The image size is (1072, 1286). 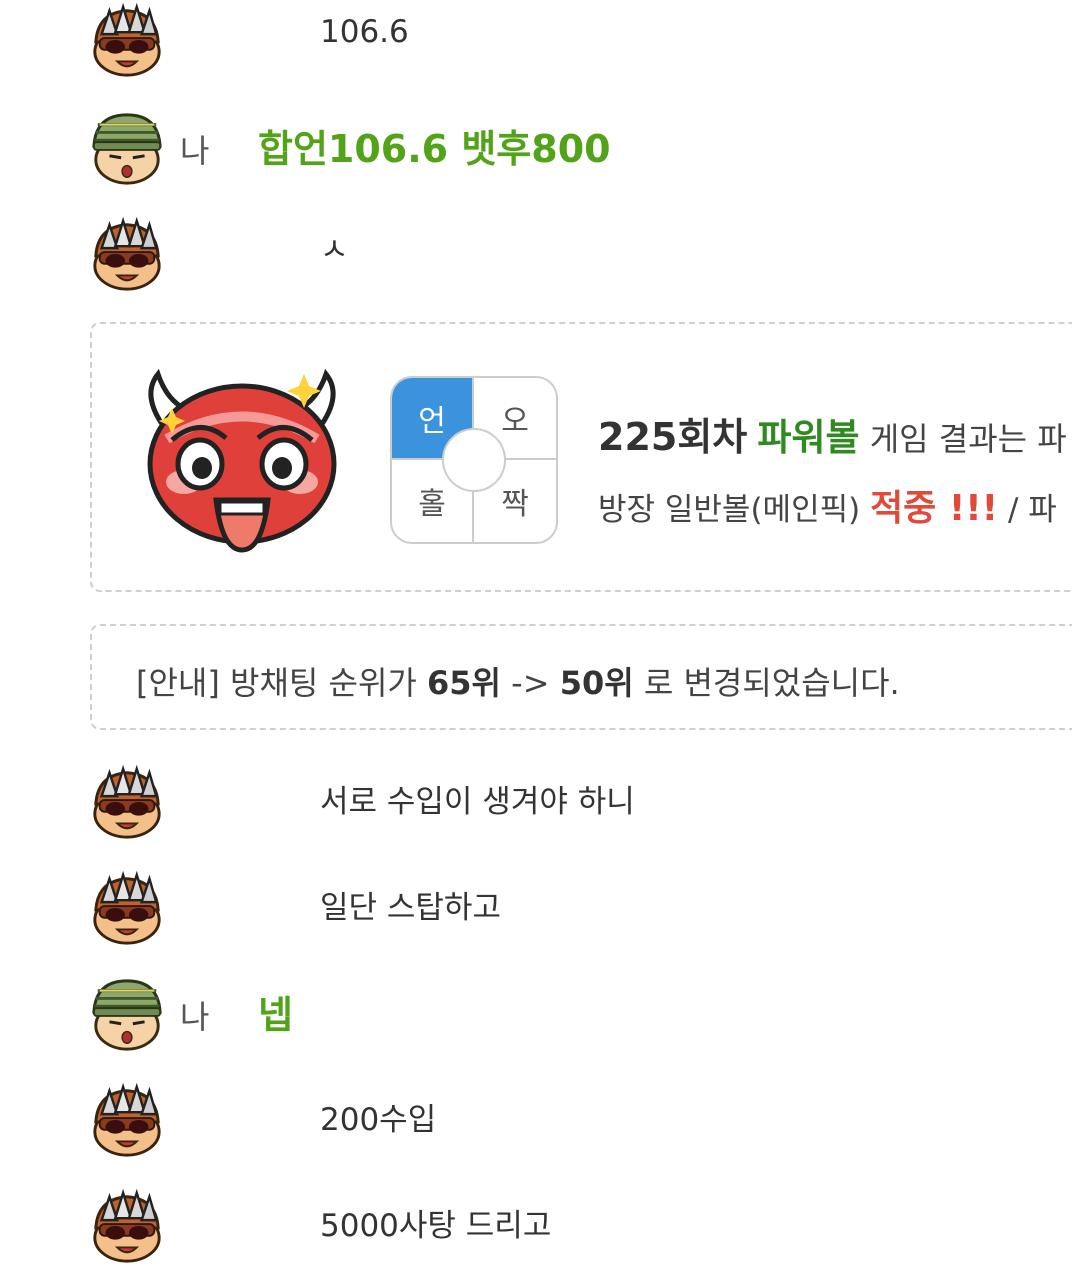 What do you see at coordinates (378, 1120) in the screenshot?
I see `message-text: 200수입` at bounding box center [378, 1120].